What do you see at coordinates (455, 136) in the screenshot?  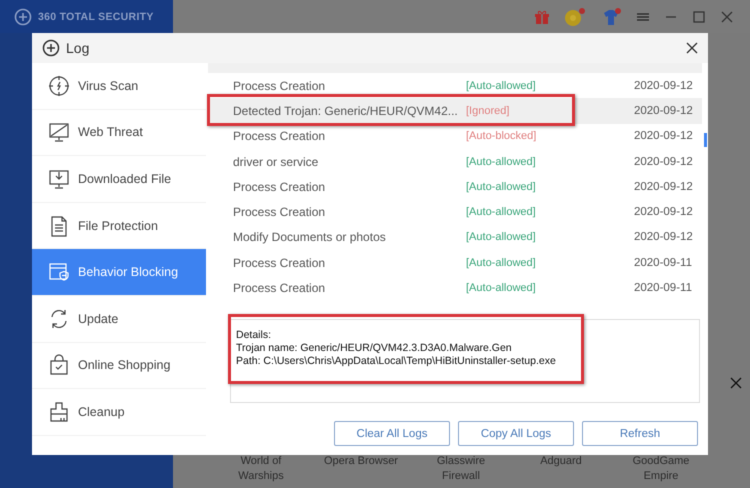 I see `log-row: Process Creation [Auto-blocked] 2020-09-12` at bounding box center [455, 136].